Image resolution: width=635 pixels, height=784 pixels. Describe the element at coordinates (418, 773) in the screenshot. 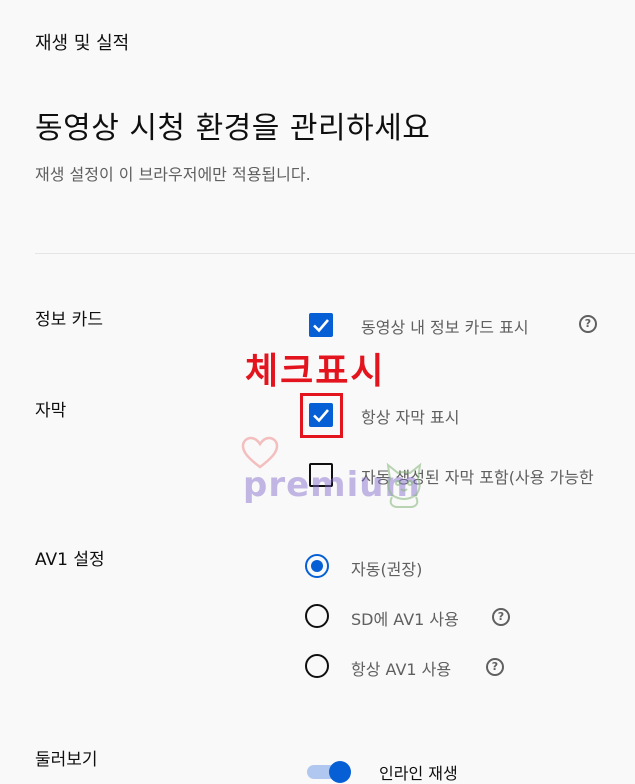

I see `inline-play-label: 인라인 재생` at that location.